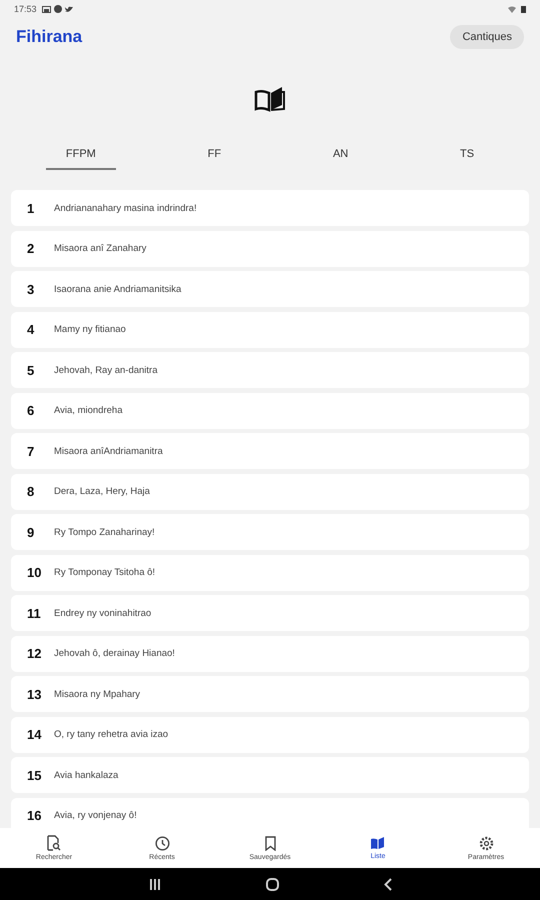  Describe the element at coordinates (270, 451) in the screenshot. I see `hymn-row: 7 Misaora anîAndriamanitra` at that location.